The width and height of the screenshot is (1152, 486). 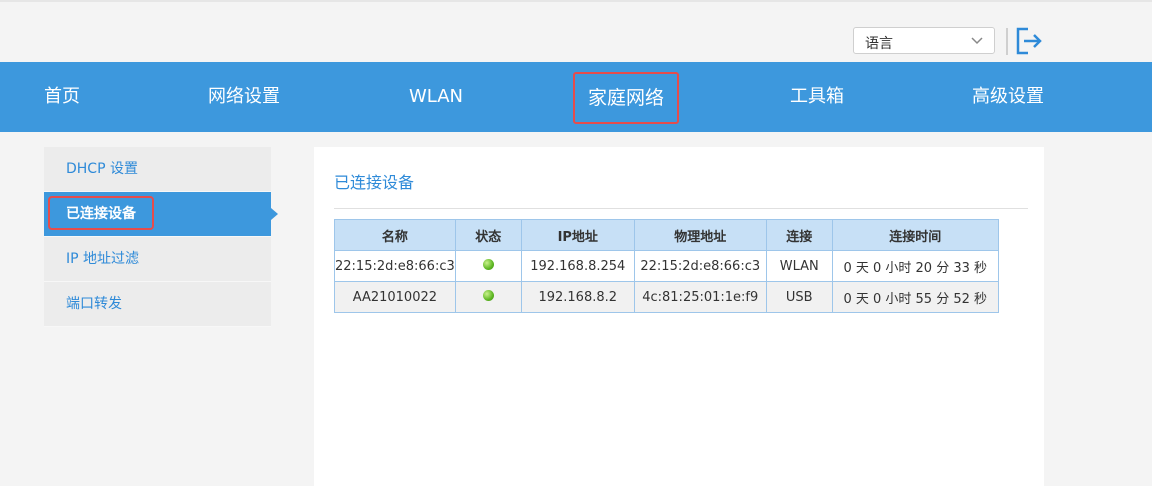 What do you see at coordinates (374, 182) in the screenshot?
I see `page-title: 已连接设备` at bounding box center [374, 182].